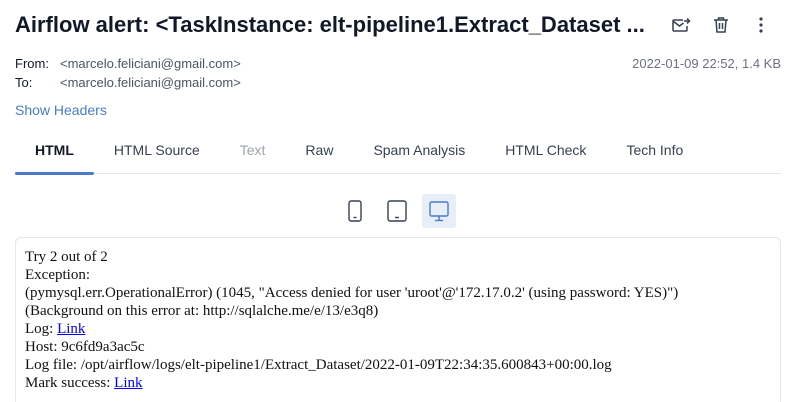 The image size is (796, 402). What do you see at coordinates (70, 383) in the screenshot?
I see `mark-success-label: Mark success:` at bounding box center [70, 383].